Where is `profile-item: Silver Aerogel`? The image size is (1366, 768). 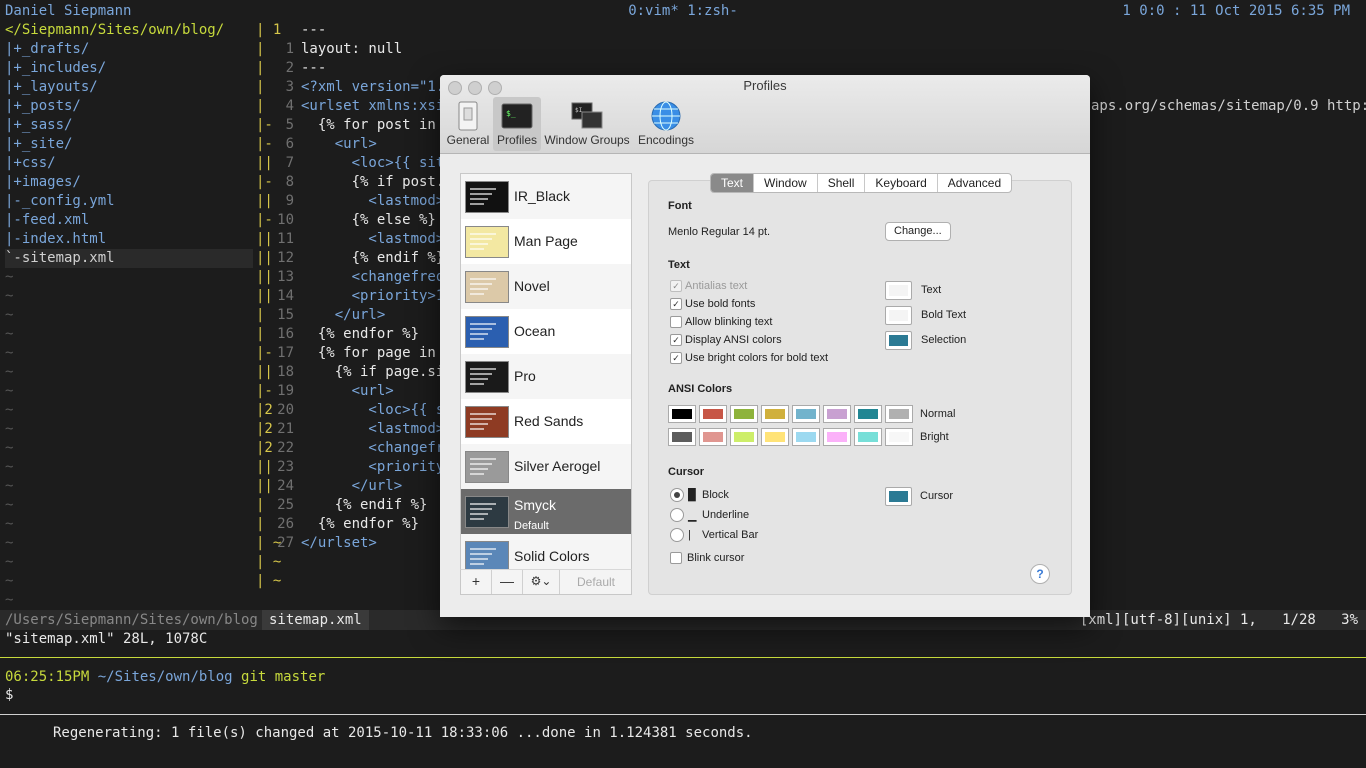 profile-item: Silver Aerogel is located at coordinates (546, 466).